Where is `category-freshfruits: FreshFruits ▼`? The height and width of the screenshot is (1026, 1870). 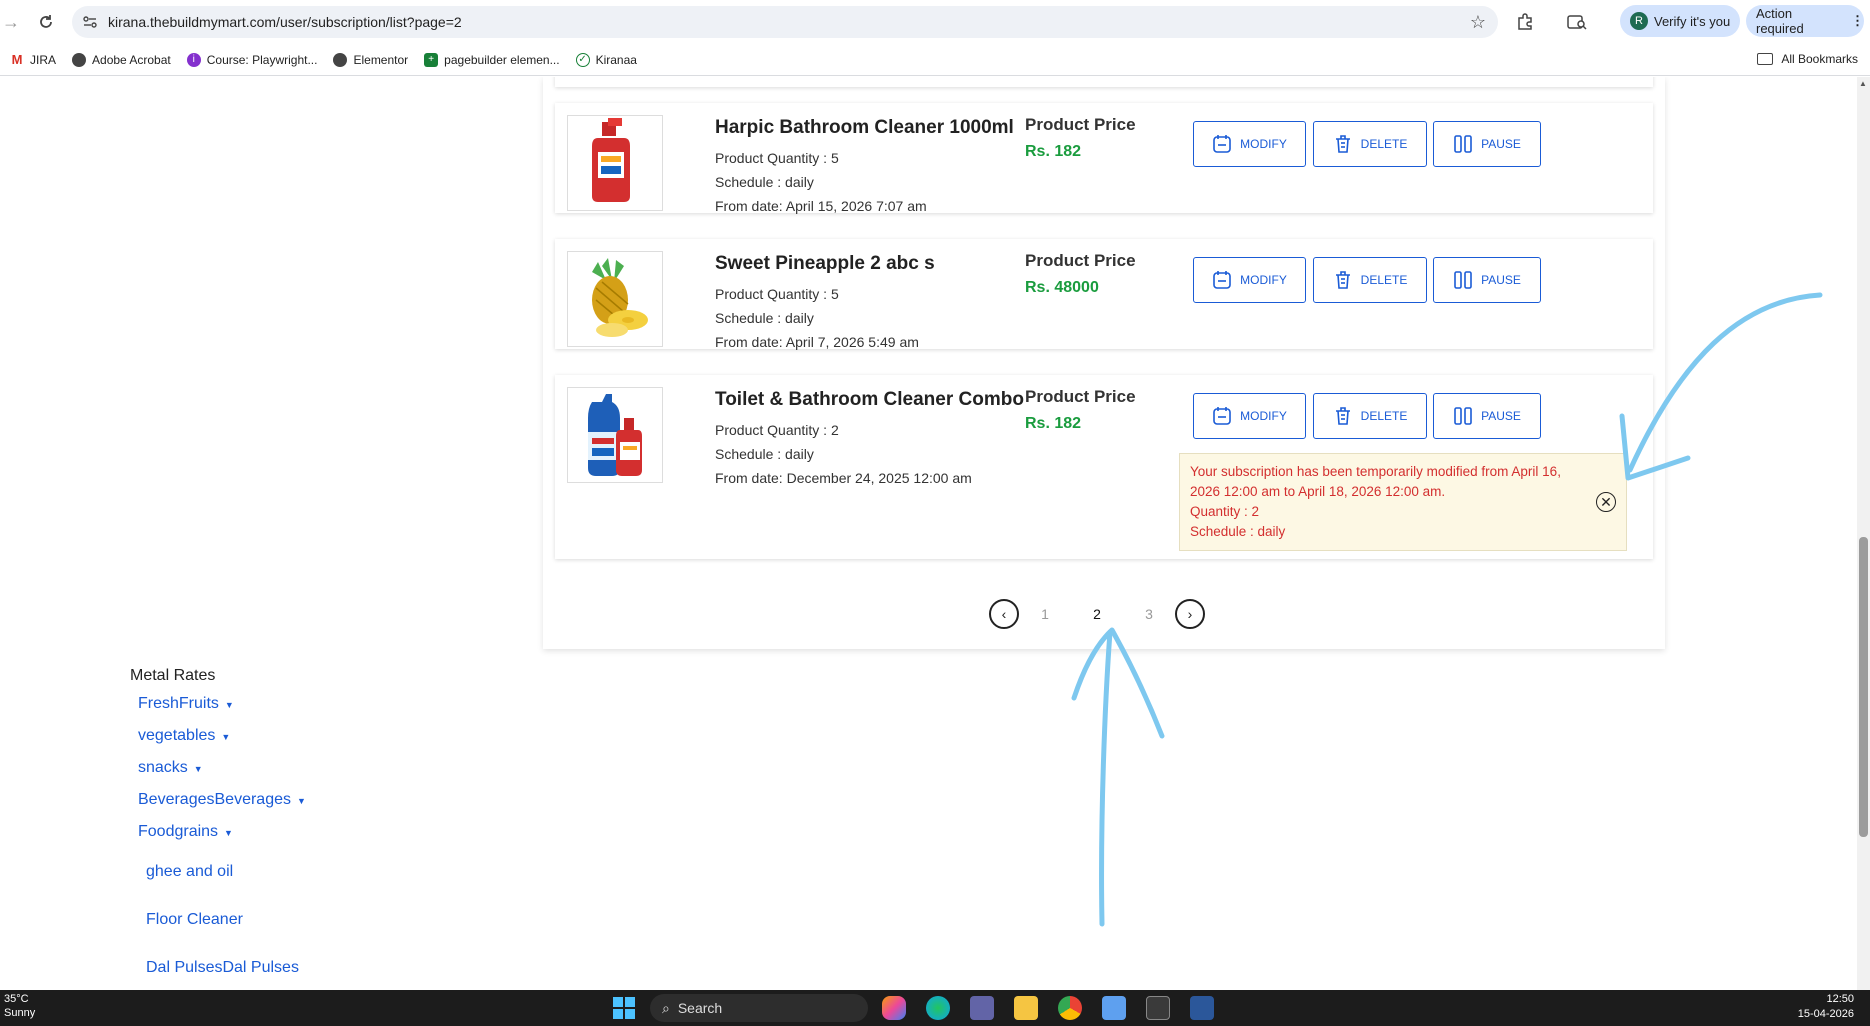
category-freshfruits: FreshFruits ▼ is located at coordinates (186, 704).